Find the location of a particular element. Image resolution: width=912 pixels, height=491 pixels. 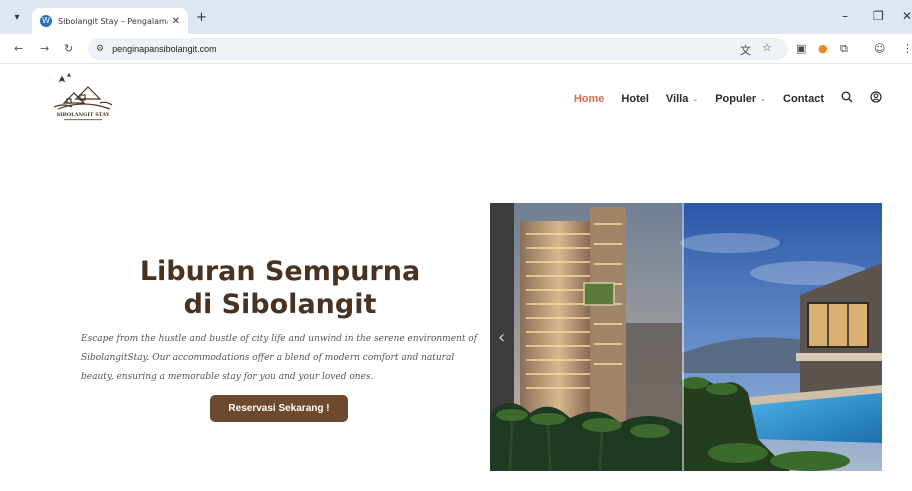

extension-icon: ● is located at coordinates (823, 48).